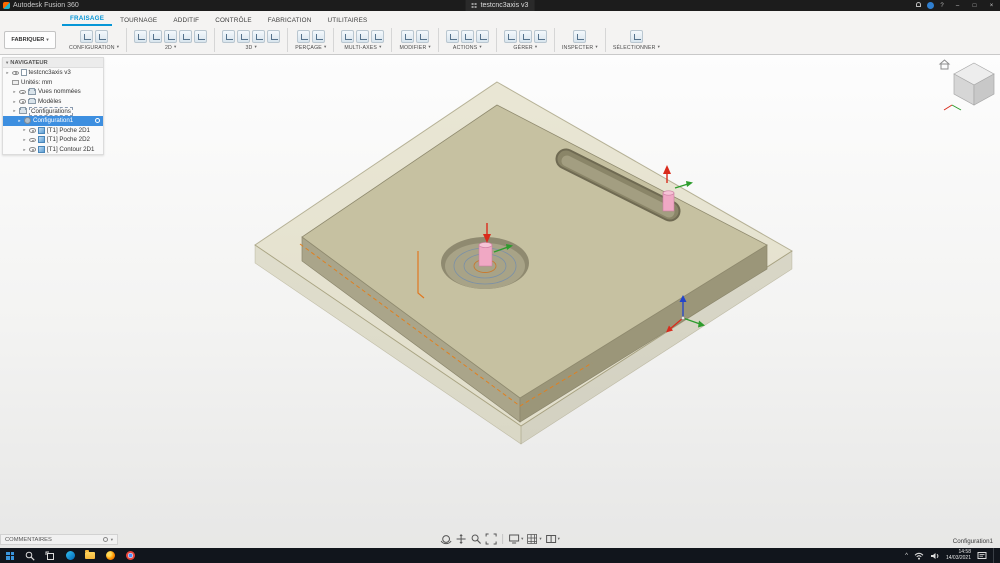 The height and width of the screenshot is (563, 1000). Describe the element at coordinates (138, 20) in the screenshot. I see `tab-tournage: TOURNAGE` at that location.